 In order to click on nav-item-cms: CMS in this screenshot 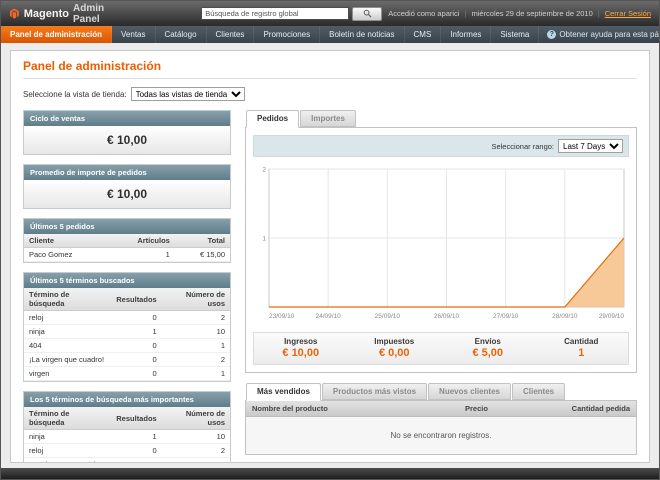, I will do `click(423, 34)`.